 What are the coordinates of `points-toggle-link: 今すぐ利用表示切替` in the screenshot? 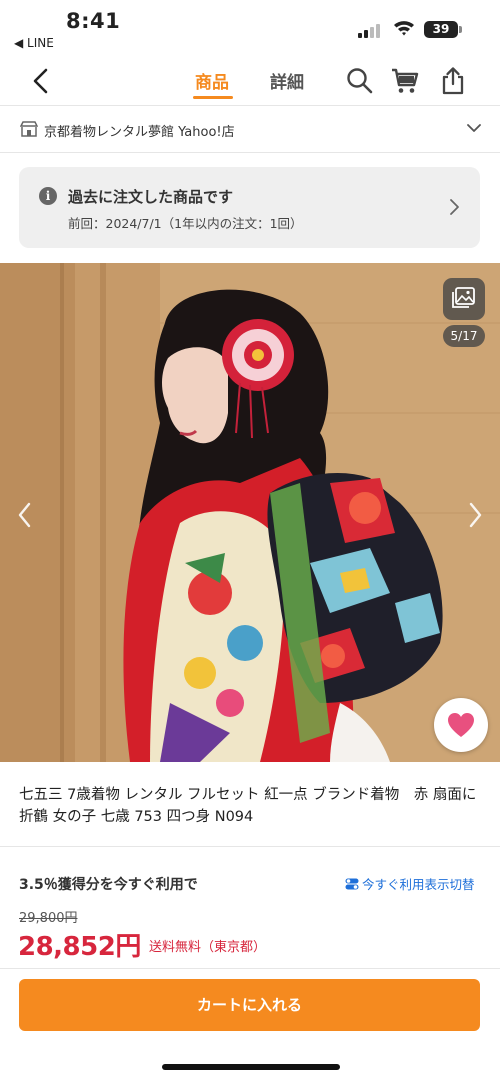 It's located at (410, 883).